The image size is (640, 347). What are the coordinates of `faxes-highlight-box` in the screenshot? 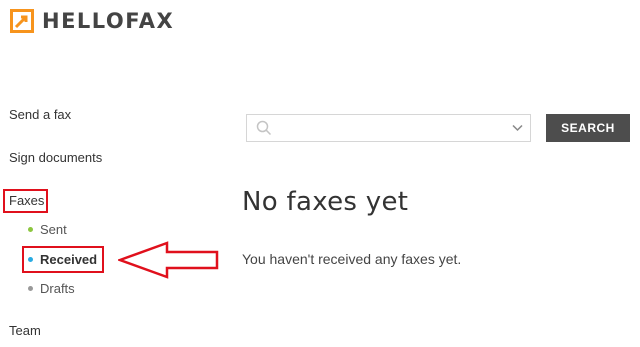 It's located at (25, 201).